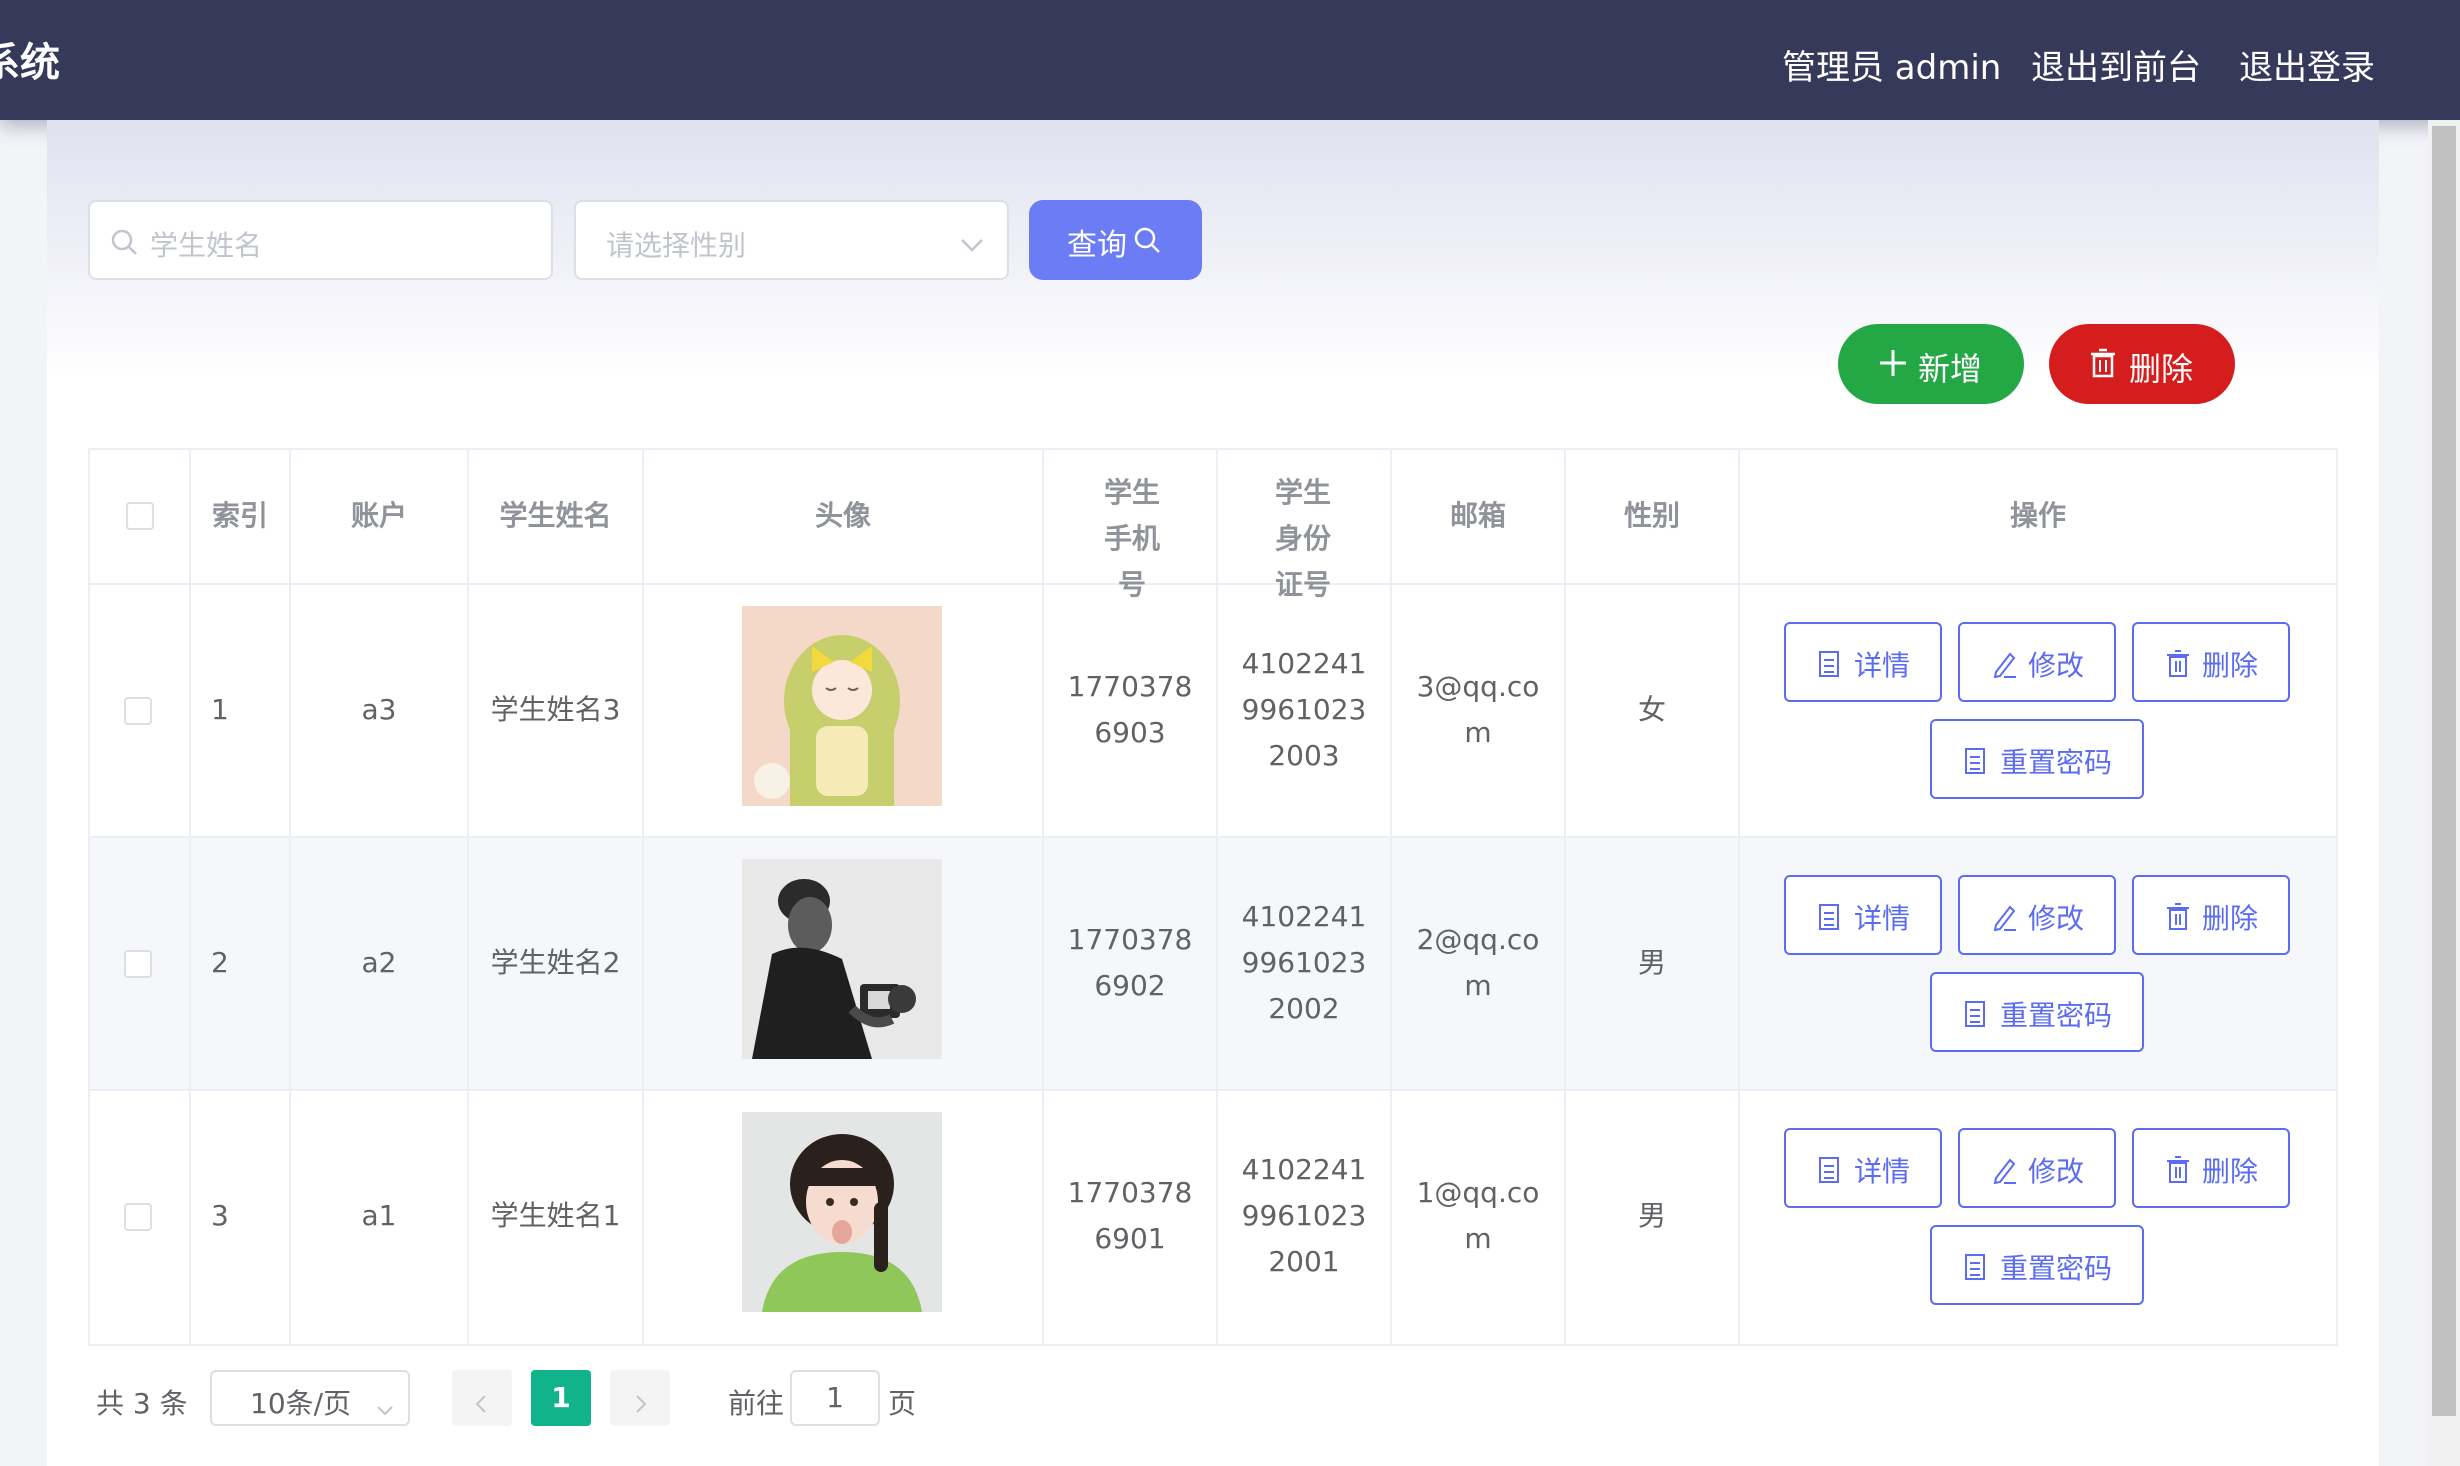 Image resolution: width=2460 pixels, height=1466 pixels. What do you see at coordinates (220, 962) in the screenshot?
I see `row-index: 2` at bounding box center [220, 962].